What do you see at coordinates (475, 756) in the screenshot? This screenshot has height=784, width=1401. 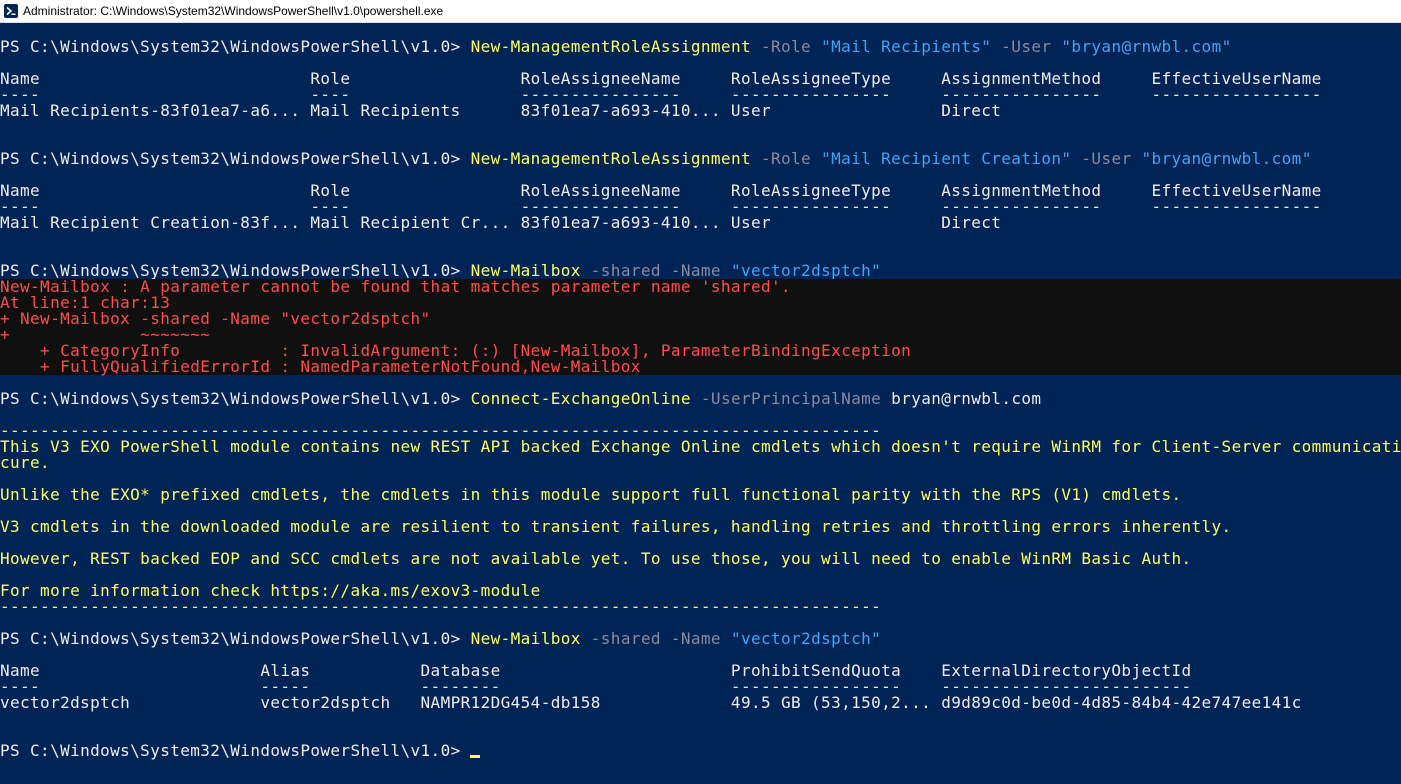 I see `text-cursor` at bounding box center [475, 756].